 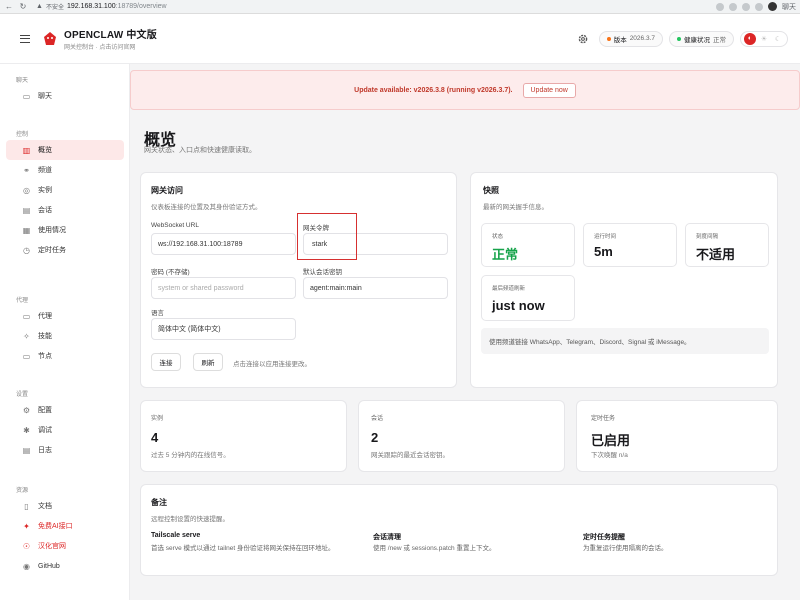 I want to click on sidebar-item: ▯ 文档, so click(x=65, y=506).